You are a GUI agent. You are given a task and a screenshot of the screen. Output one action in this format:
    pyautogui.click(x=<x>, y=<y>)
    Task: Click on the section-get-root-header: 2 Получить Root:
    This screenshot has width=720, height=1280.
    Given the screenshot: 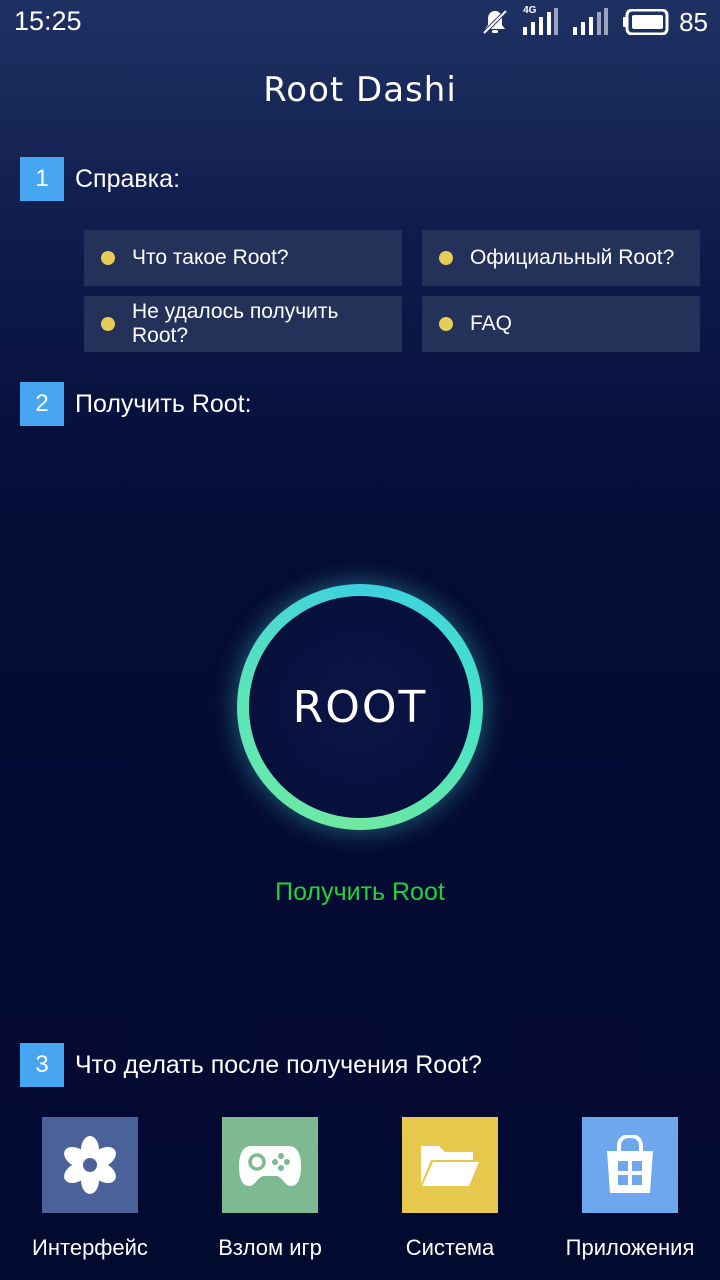 What is the action you would take?
    pyautogui.click(x=136, y=404)
    